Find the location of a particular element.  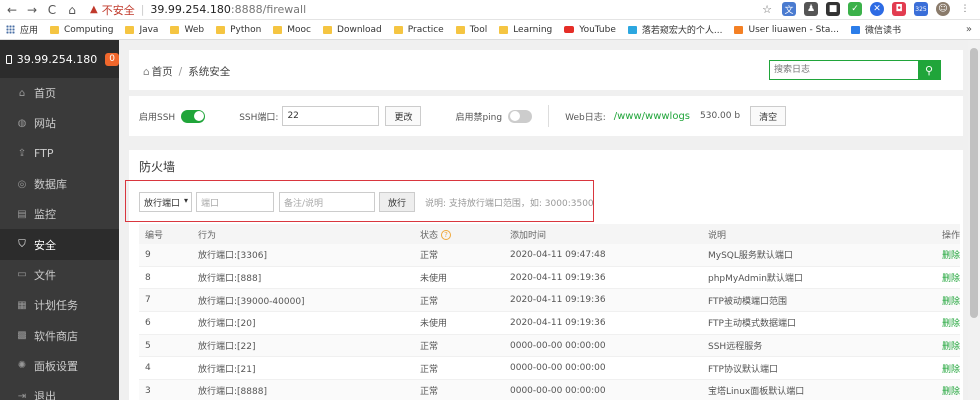

bookmarks-more-icon: » is located at coordinates (969, 29).